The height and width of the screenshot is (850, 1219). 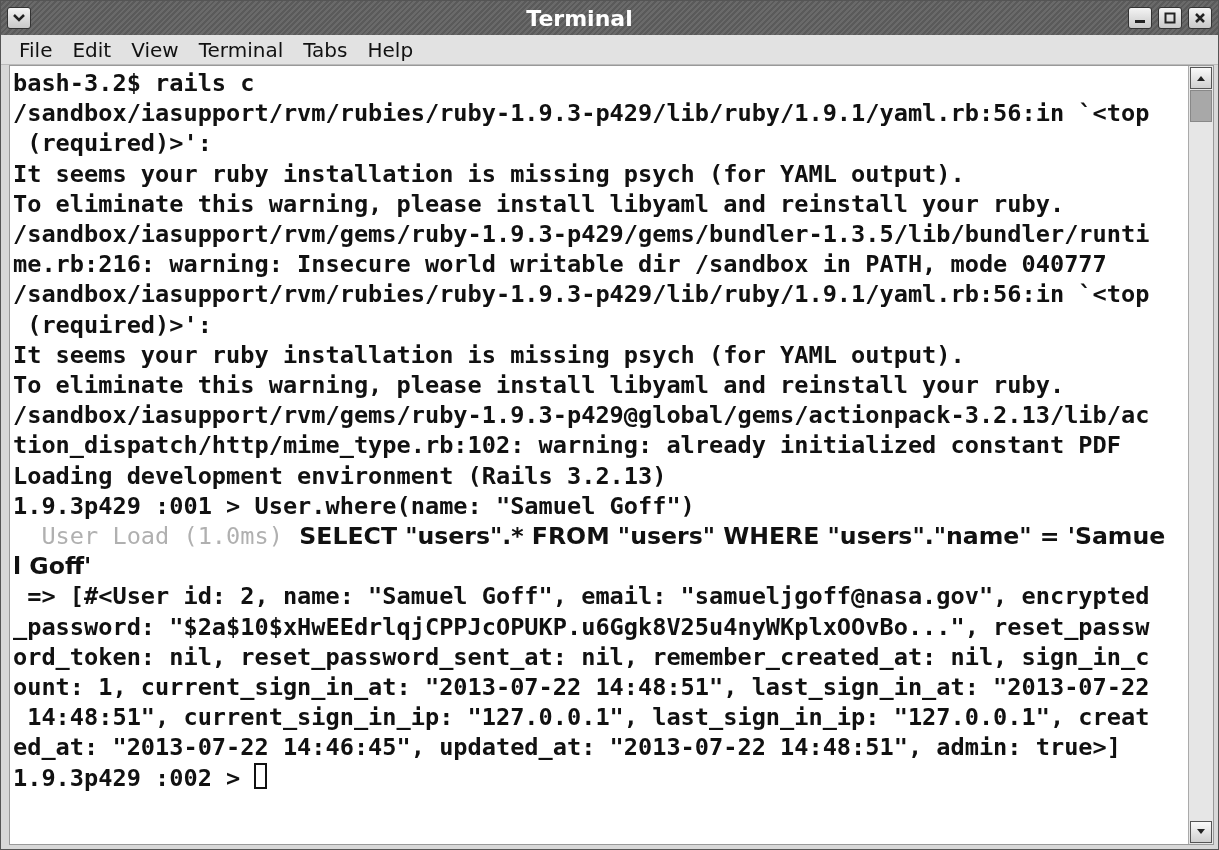 I want to click on maximize-icon, so click(x=1170, y=18).